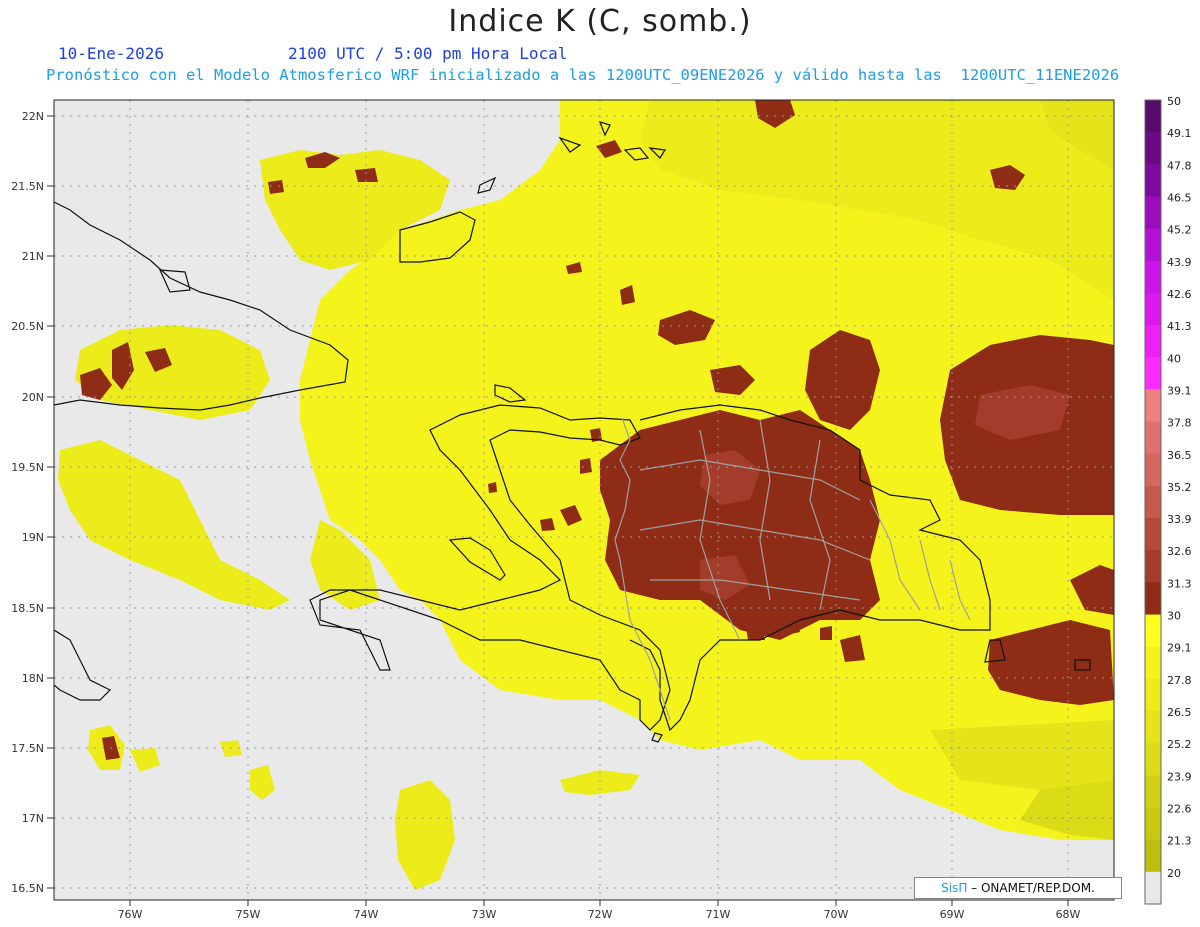 Image resolution: width=1200 pixels, height=927 pixels. I want to click on lat-label: 18.5N, so click(27, 608).